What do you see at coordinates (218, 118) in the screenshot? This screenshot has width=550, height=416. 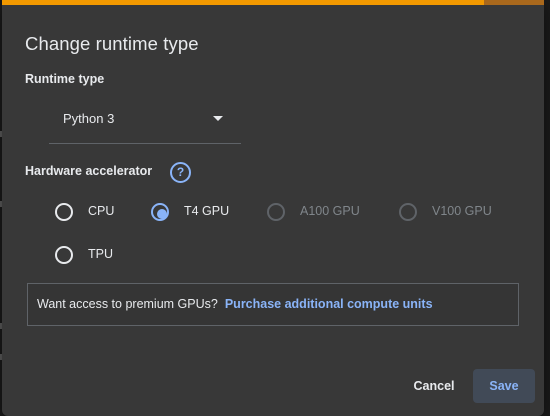 I see `dropdown-caret-icon` at bounding box center [218, 118].